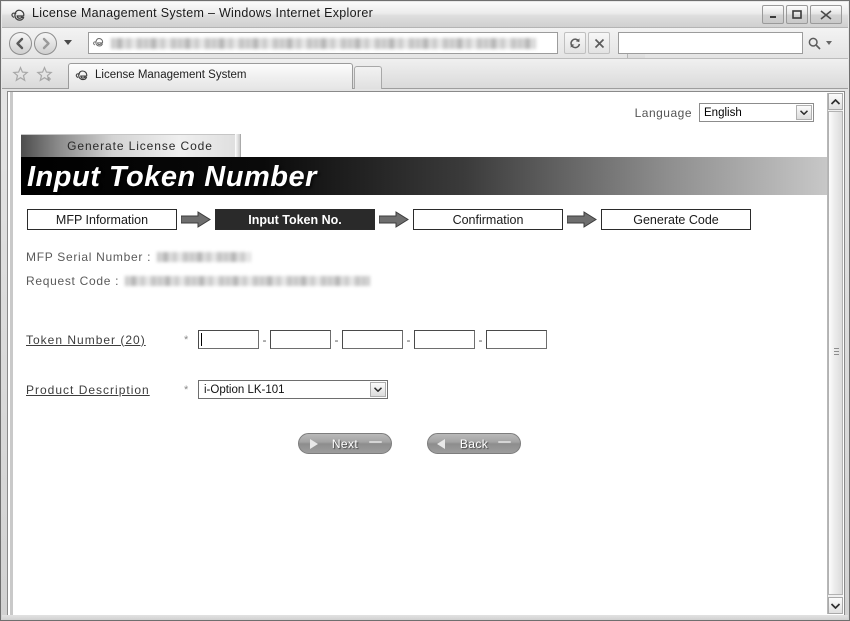 The image size is (850, 621). What do you see at coordinates (68, 42) in the screenshot?
I see `history-dropdown-icon` at bounding box center [68, 42].